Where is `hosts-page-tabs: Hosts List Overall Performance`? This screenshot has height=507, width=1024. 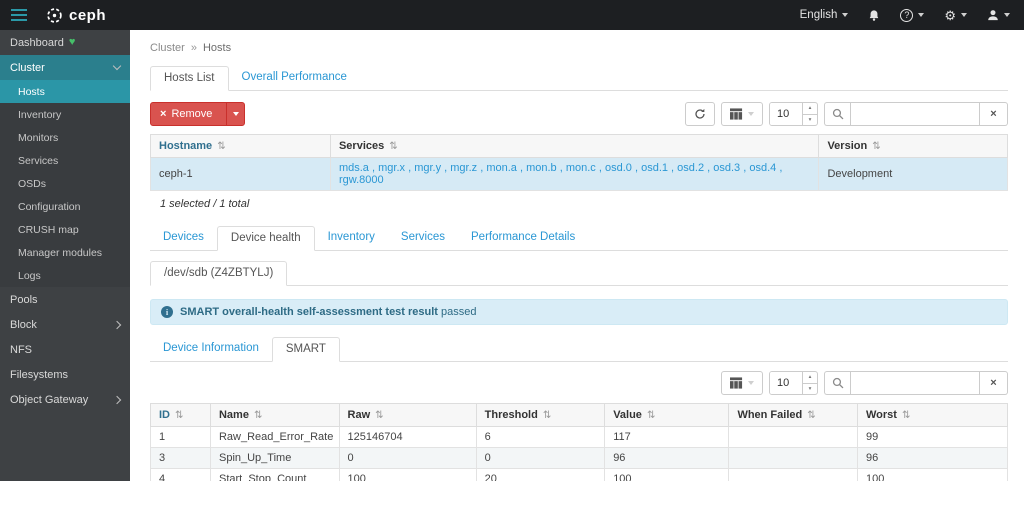
hosts-page-tabs: Hosts List Overall Performance is located at coordinates (579, 78).